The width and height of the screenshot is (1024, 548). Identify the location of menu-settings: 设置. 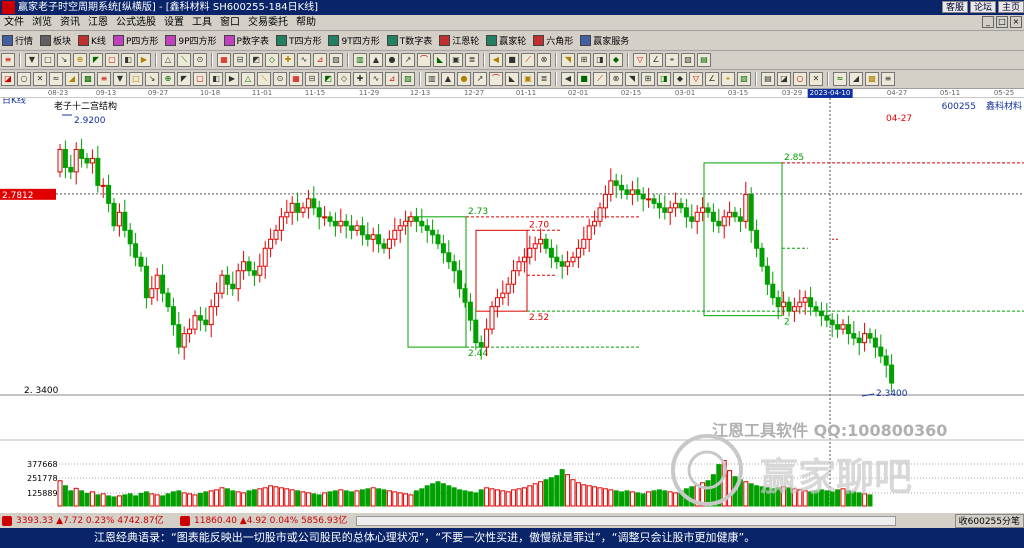
(174, 23).